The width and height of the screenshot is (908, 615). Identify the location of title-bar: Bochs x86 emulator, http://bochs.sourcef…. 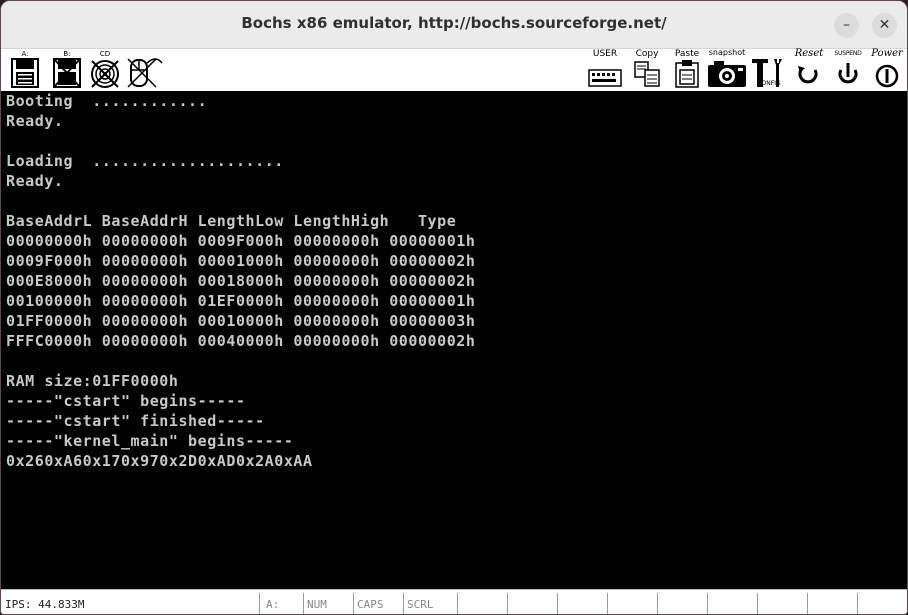
(454, 25).